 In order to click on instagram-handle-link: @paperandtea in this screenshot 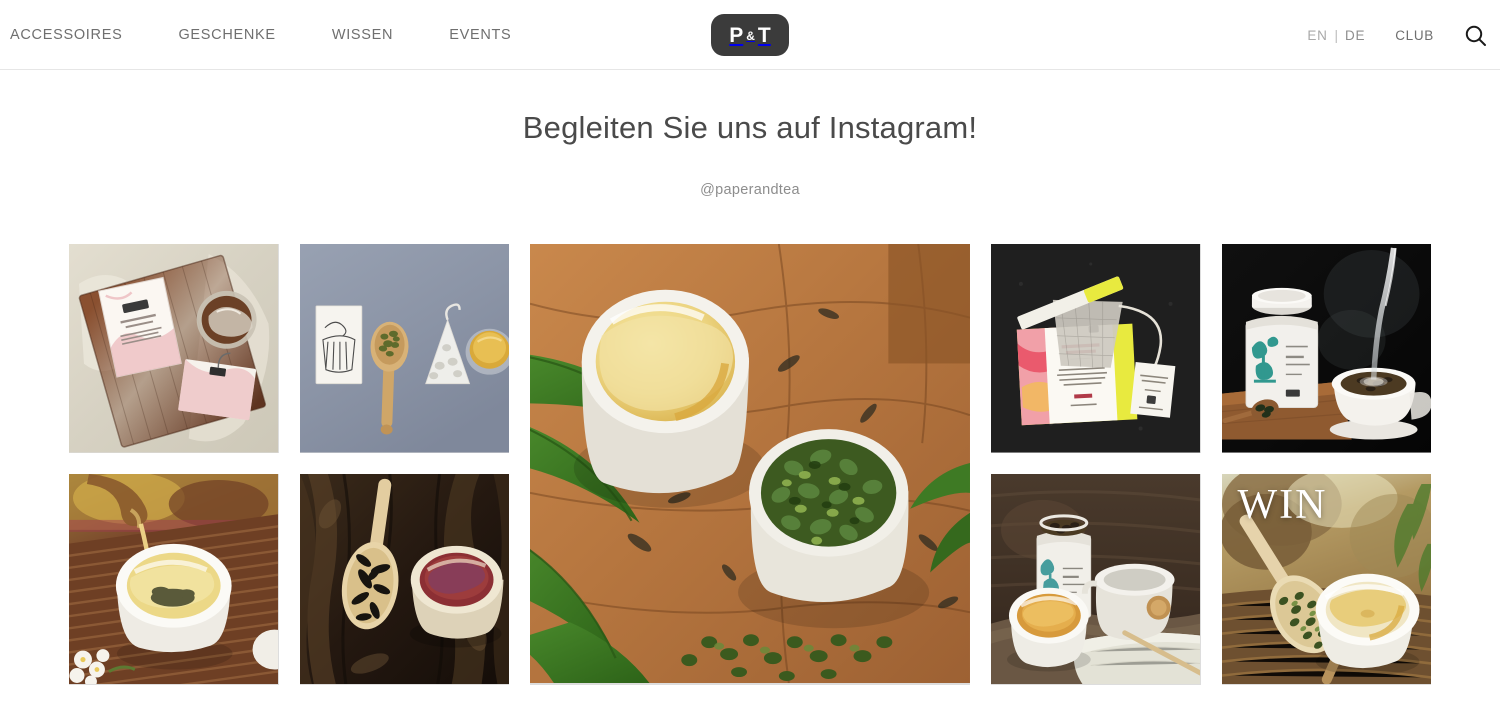, I will do `click(750, 190)`.